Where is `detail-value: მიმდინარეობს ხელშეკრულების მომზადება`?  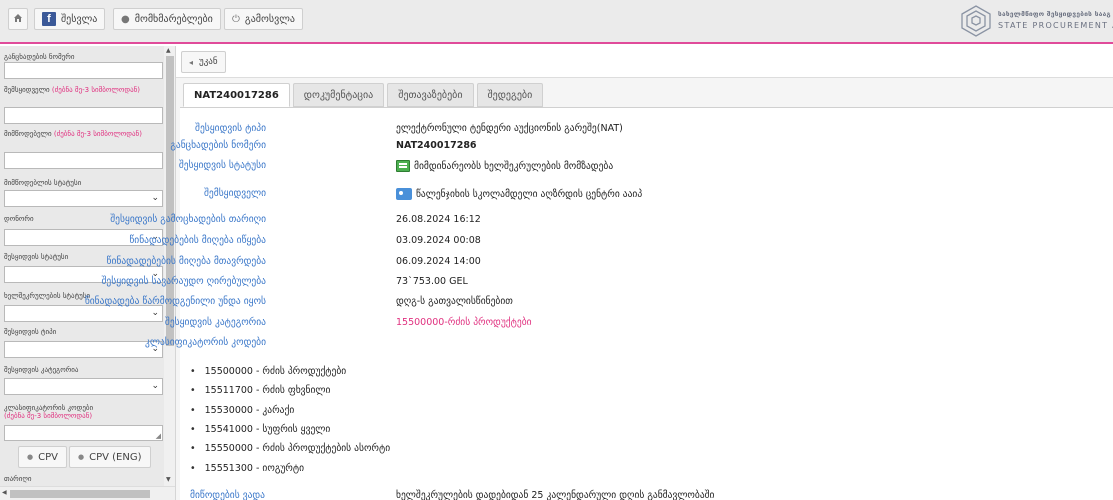
detail-value: მიმდინარეობს ხელშეკრულების მომზადება is located at coordinates (504, 166).